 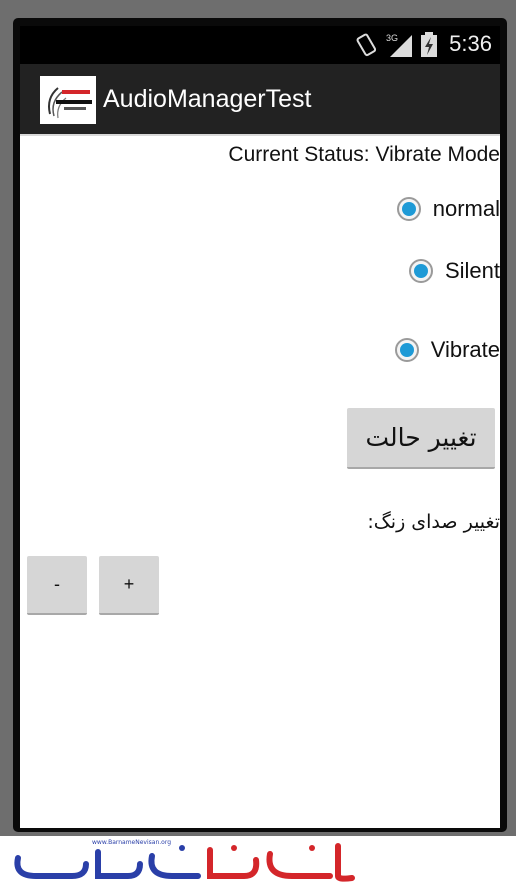 What do you see at coordinates (207, 99) in the screenshot?
I see `app-title: AudioManagerTest` at bounding box center [207, 99].